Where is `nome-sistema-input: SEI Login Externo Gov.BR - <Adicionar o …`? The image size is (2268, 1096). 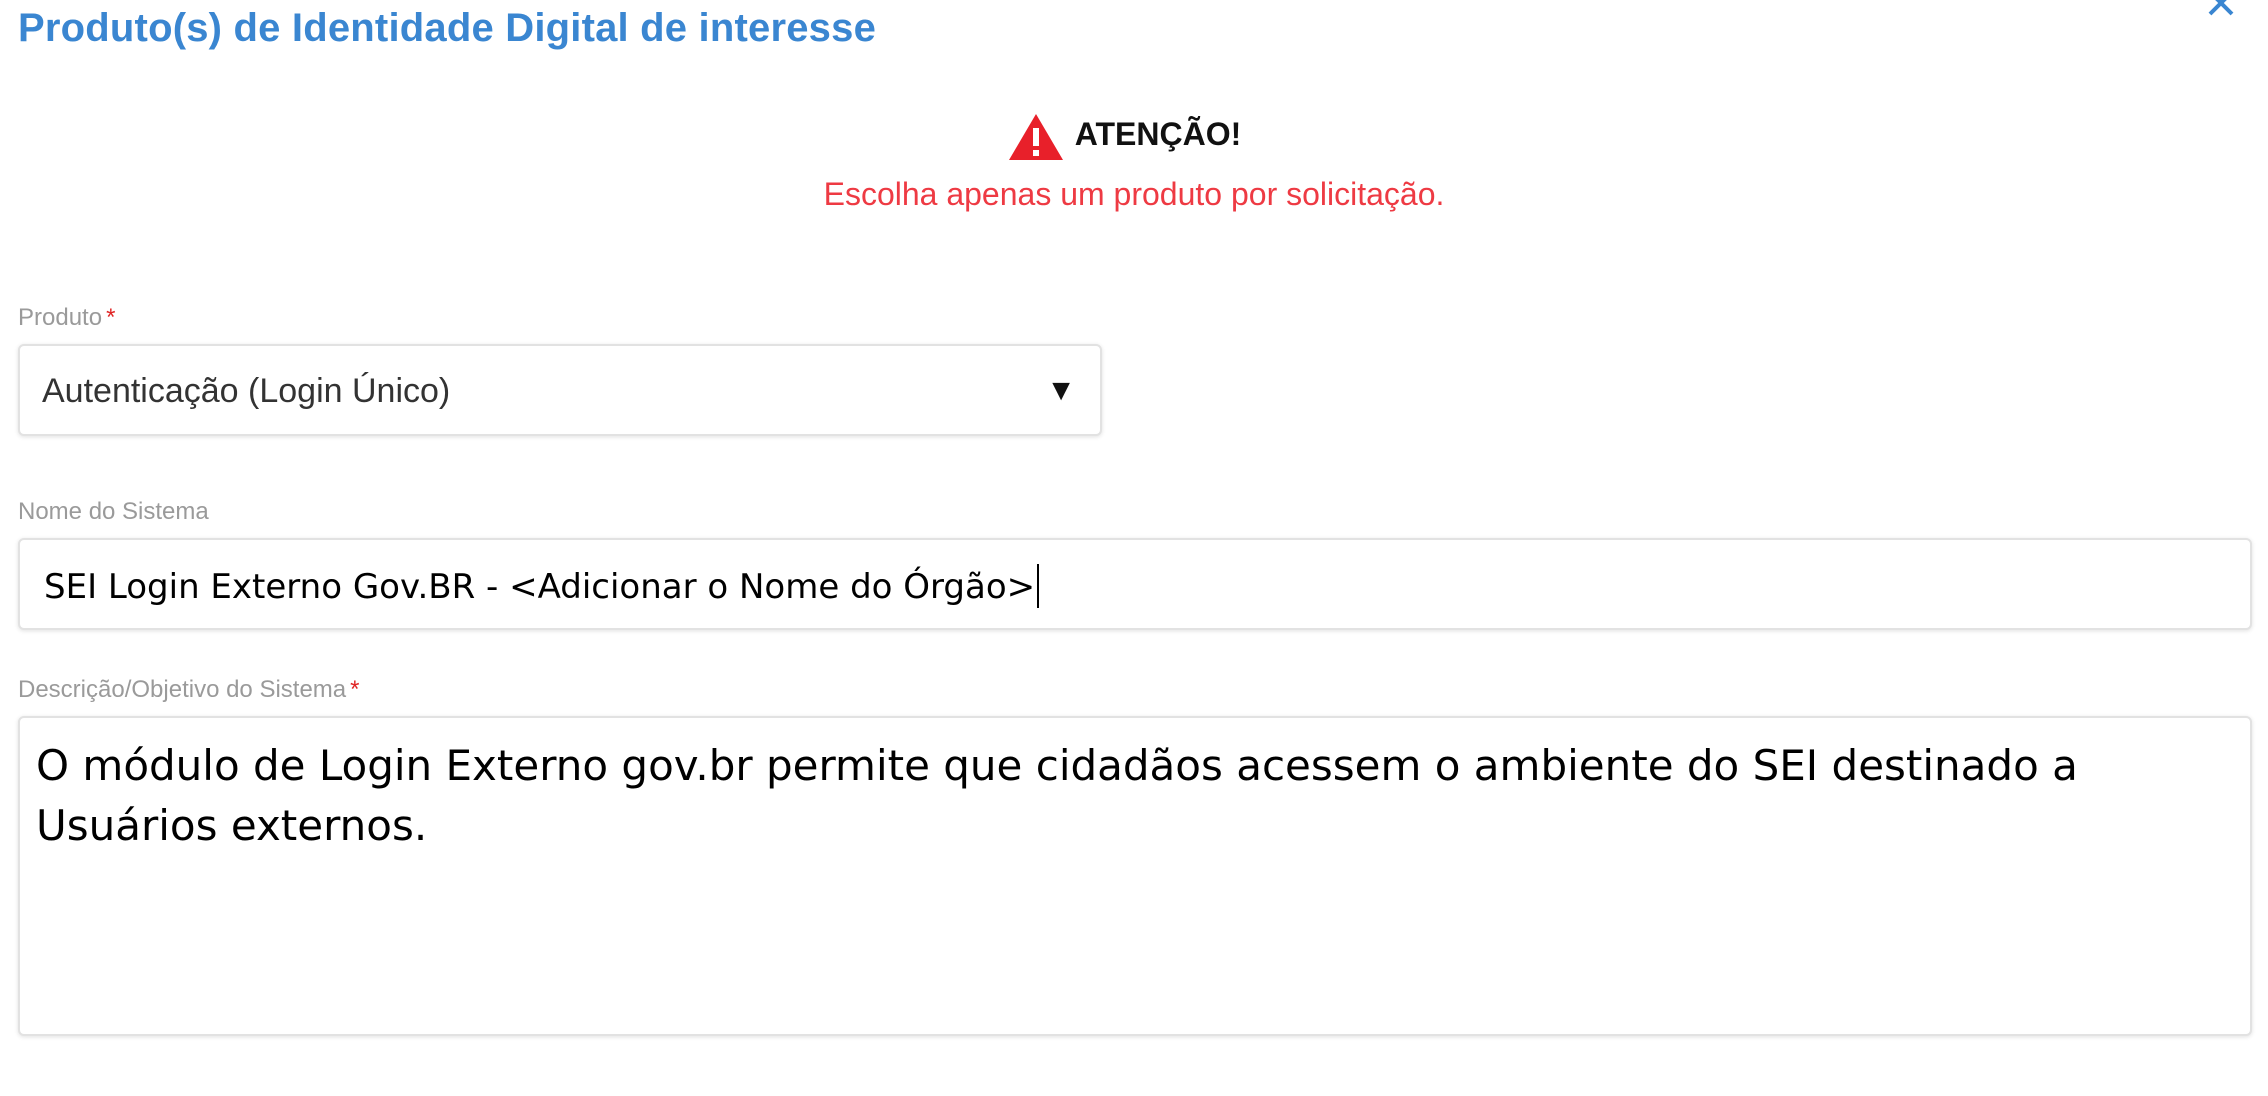
nome-sistema-input: SEI Login Externo Gov.BR - <Adicionar o … is located at coordinates (1135, 584).